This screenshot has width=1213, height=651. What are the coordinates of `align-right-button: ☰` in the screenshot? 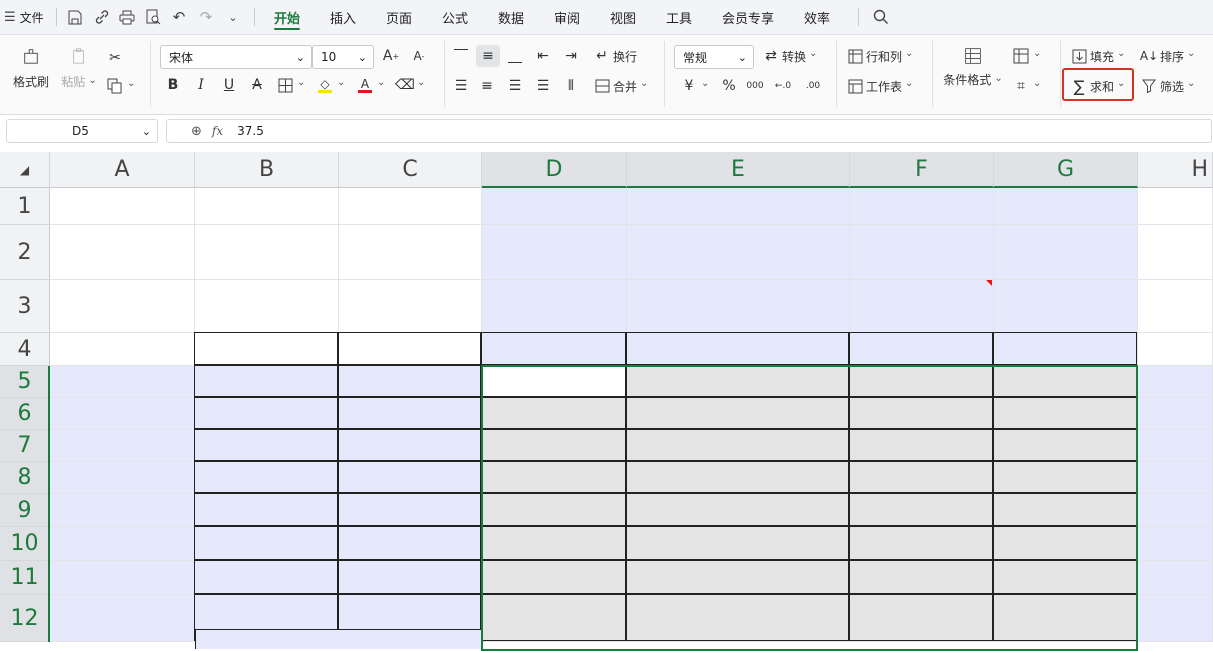 It's located at (515, 86).